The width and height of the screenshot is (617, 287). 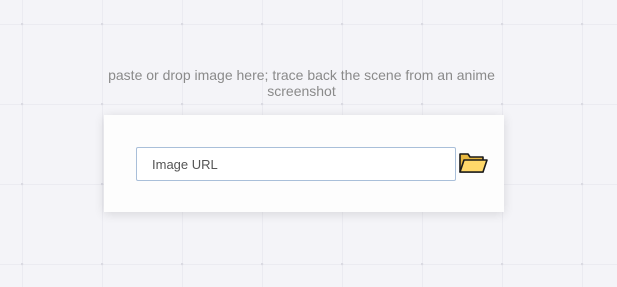 I want to click on folder-icon, so click(x=473, y=163).